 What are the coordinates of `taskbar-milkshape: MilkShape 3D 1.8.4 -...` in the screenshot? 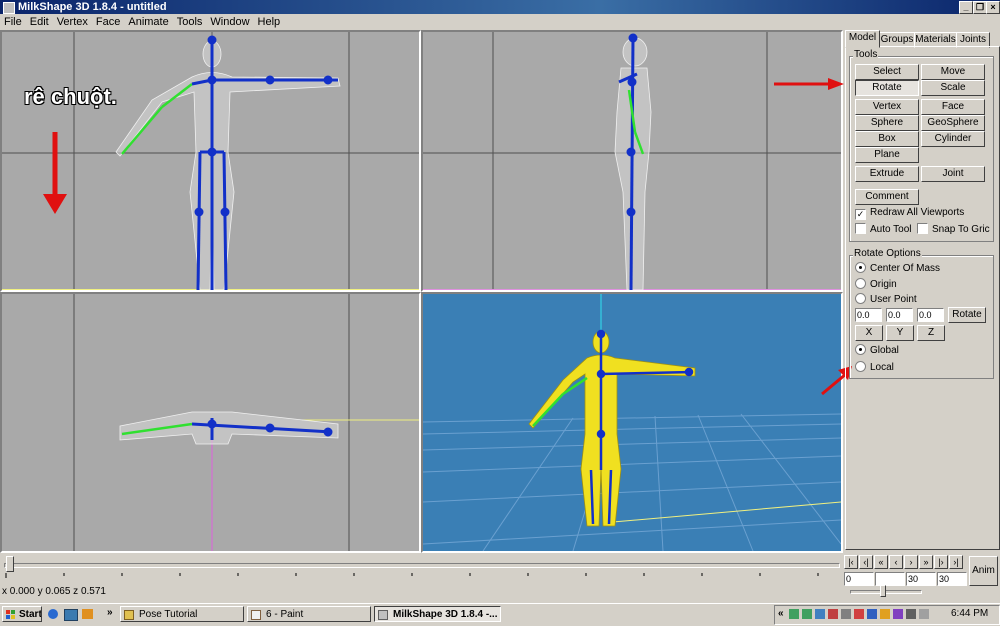 It's located at (437, 614).